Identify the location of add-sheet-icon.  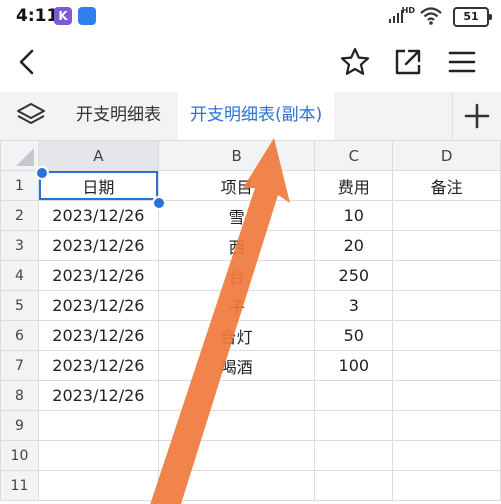
(476, 116).